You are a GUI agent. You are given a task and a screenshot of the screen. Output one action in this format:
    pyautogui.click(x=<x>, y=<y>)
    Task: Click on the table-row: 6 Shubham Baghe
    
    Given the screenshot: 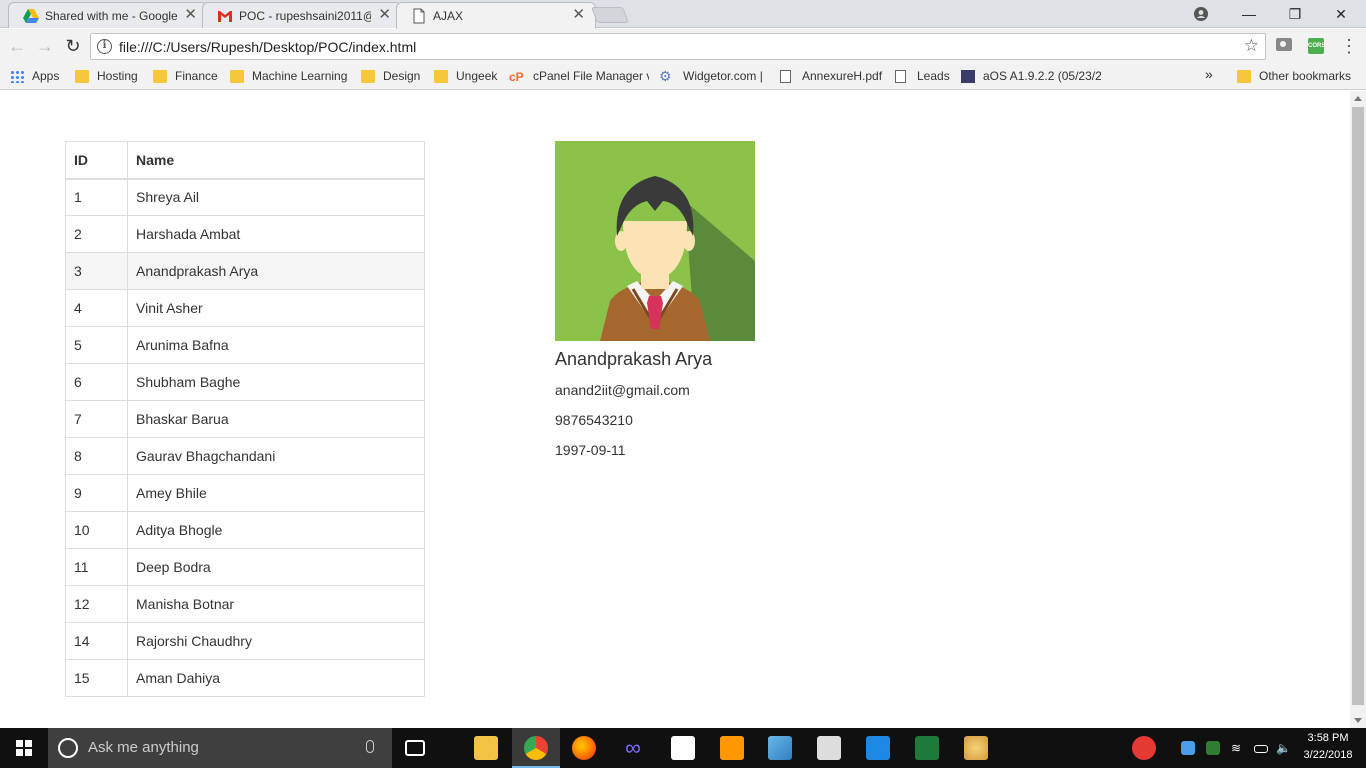 What is the action you would take?
    pyautogui.click(x=245, y=382)
    